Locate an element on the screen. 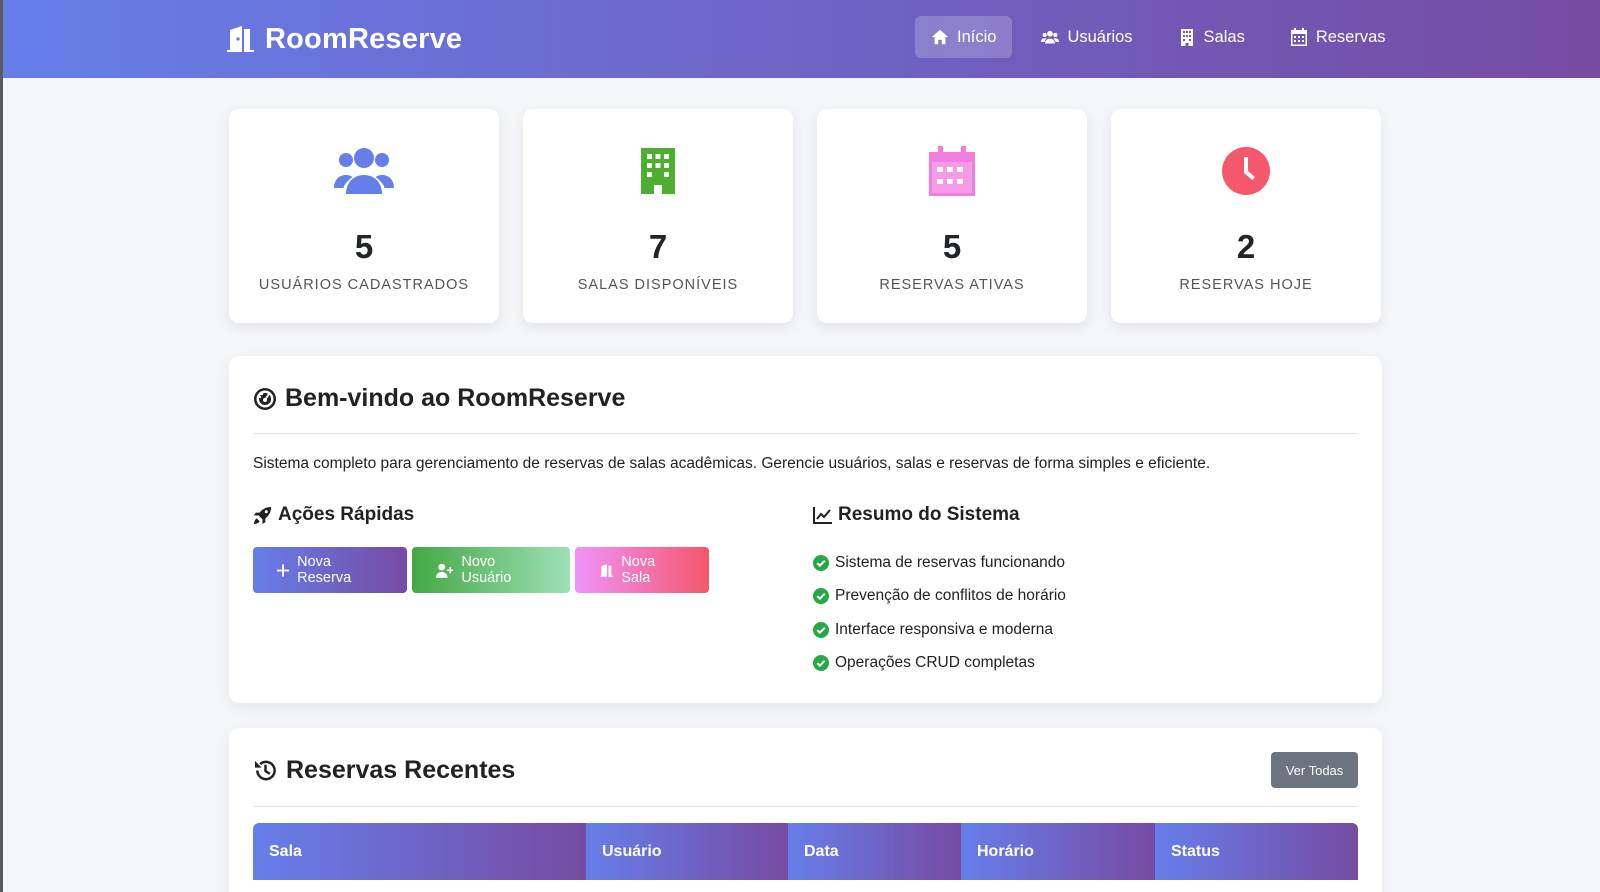 The width and height of the screenshot is (1600, 892). stat-card-usuarios: 5 Usuários Cadastrados is located at coordinates (364, 216).